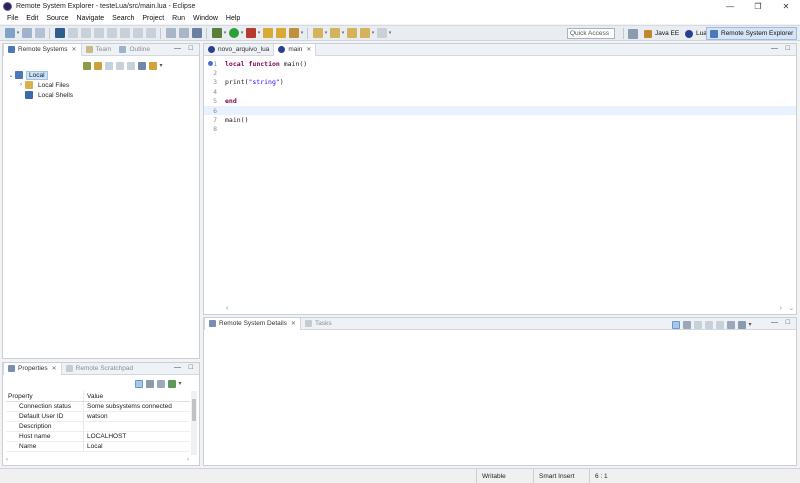  Describe the element at coordinates (233, 18) in the screenshot. I see `menu-help: Help` at that location.